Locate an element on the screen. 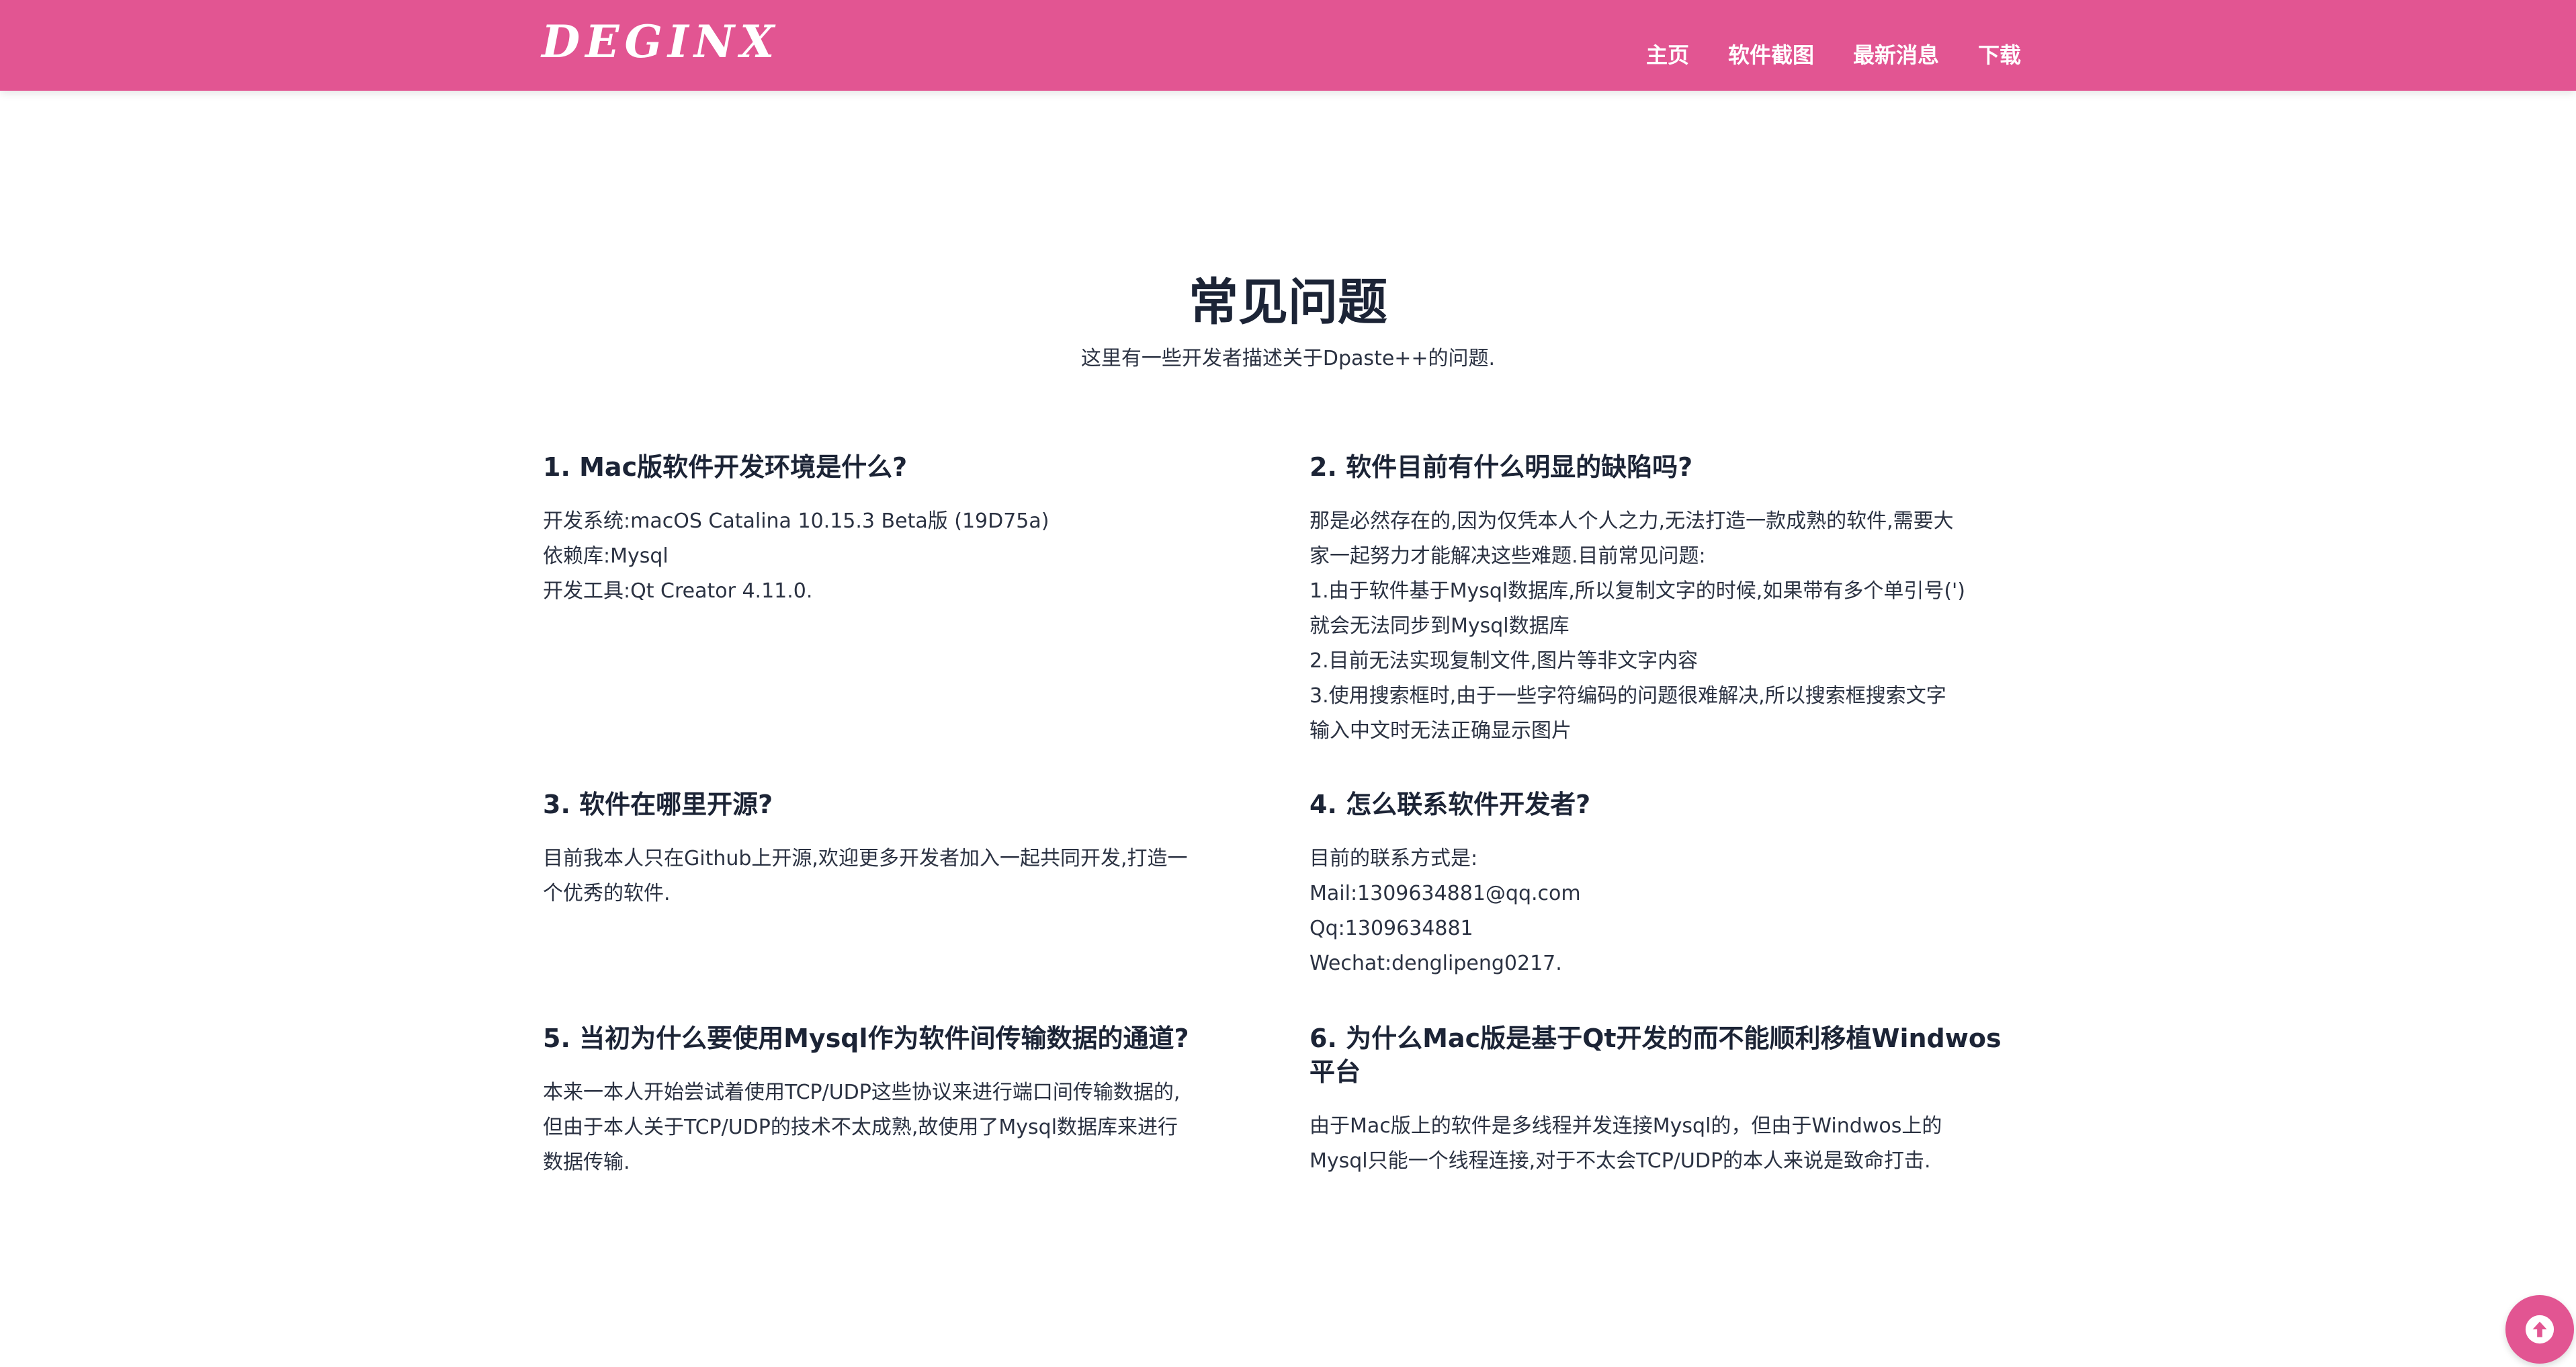 The width and height of the screenshot is (2576, 1367). faq-answer-line: 由于Mac版上的软件是多线程并发连接Mysql的，但由于Windwos上的 is located at coordinates (1626, 1126).